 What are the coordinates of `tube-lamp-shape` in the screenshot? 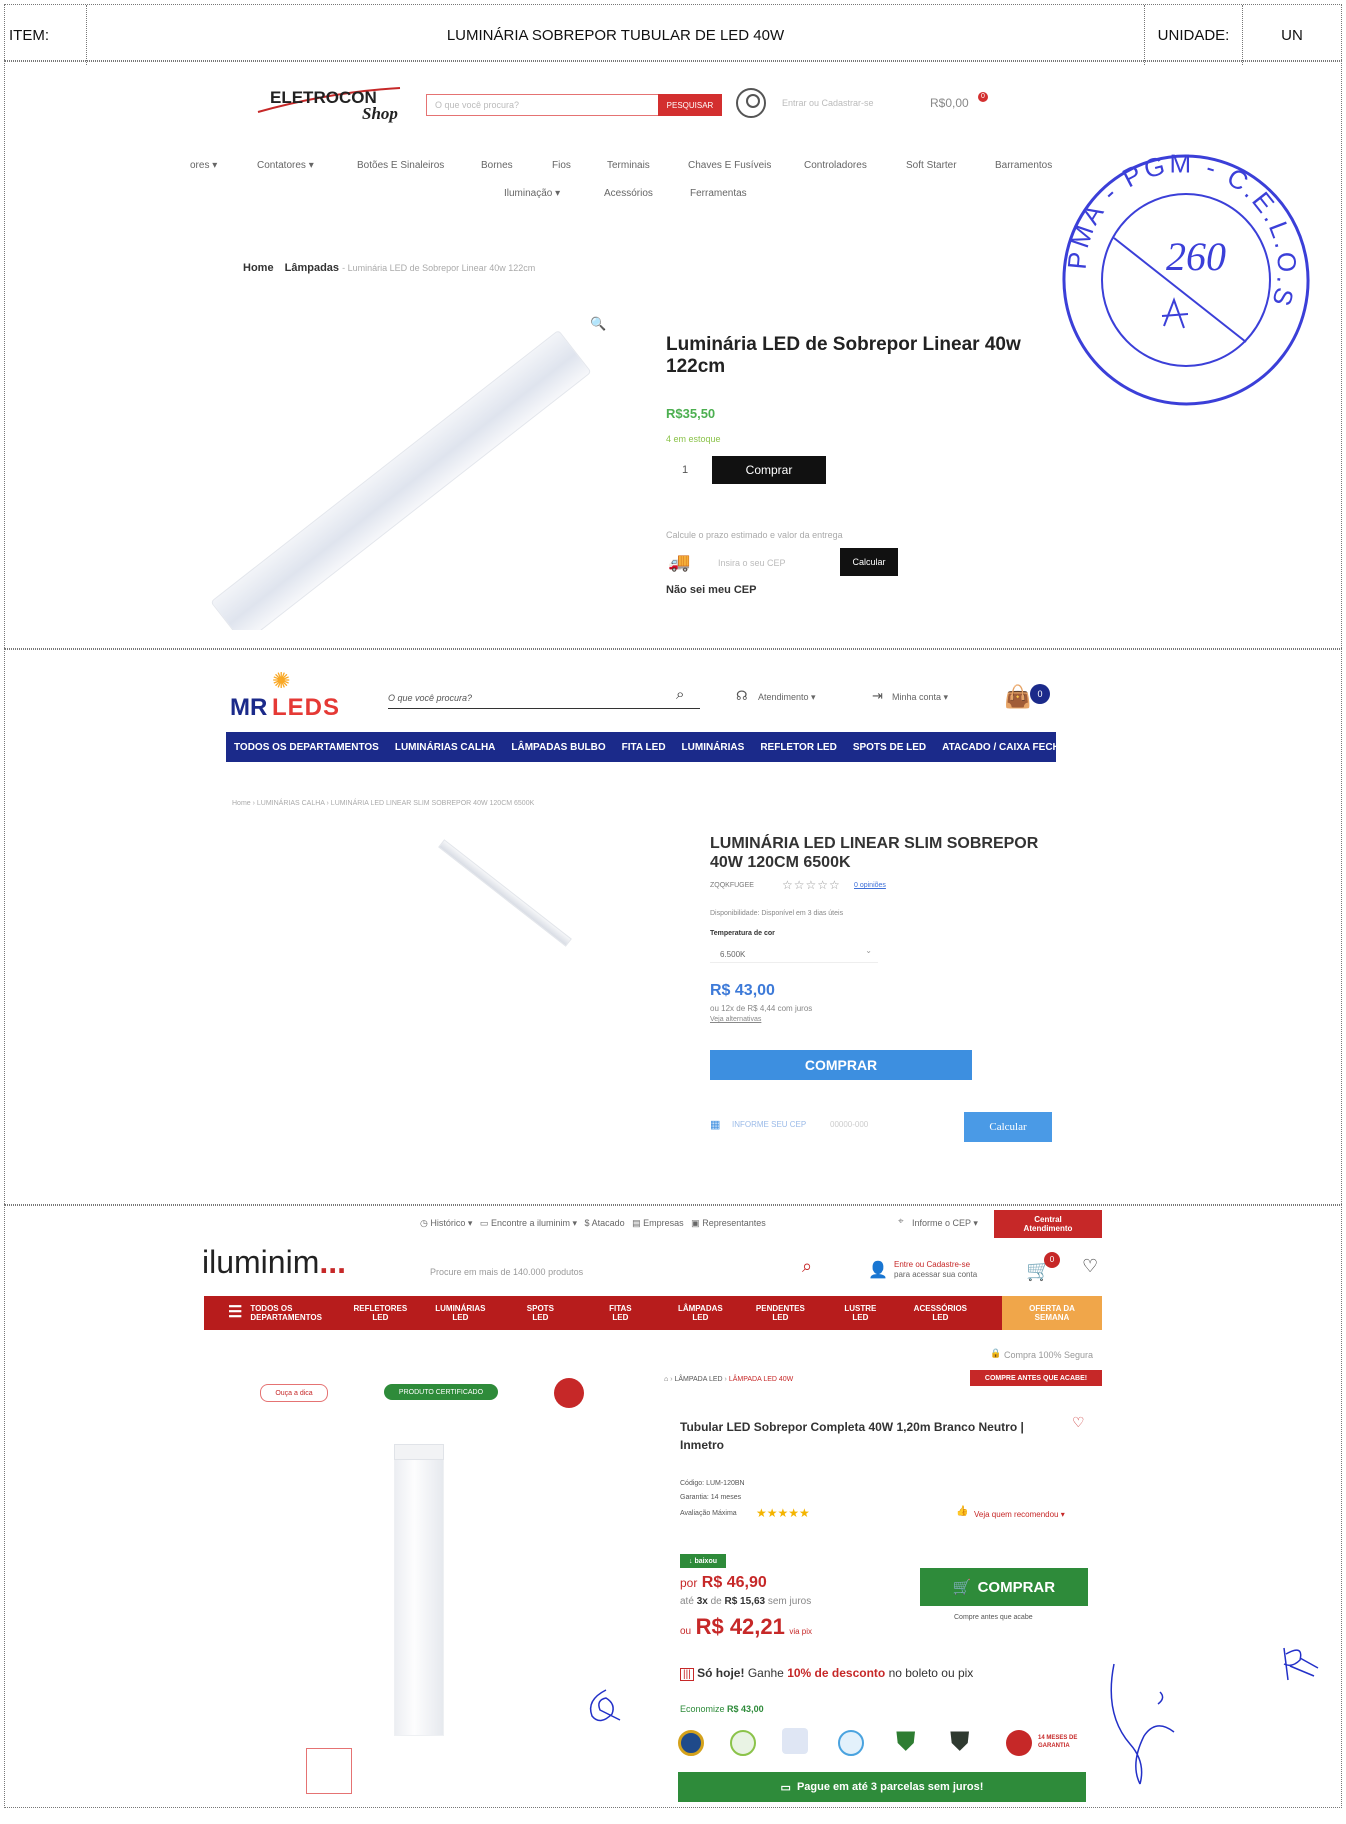 It's located at (401, 479).